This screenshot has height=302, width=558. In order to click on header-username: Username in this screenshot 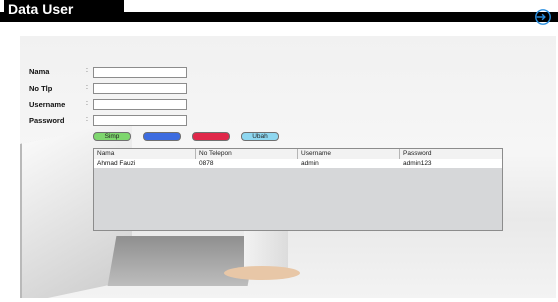, I will do `click(349, 154)`.